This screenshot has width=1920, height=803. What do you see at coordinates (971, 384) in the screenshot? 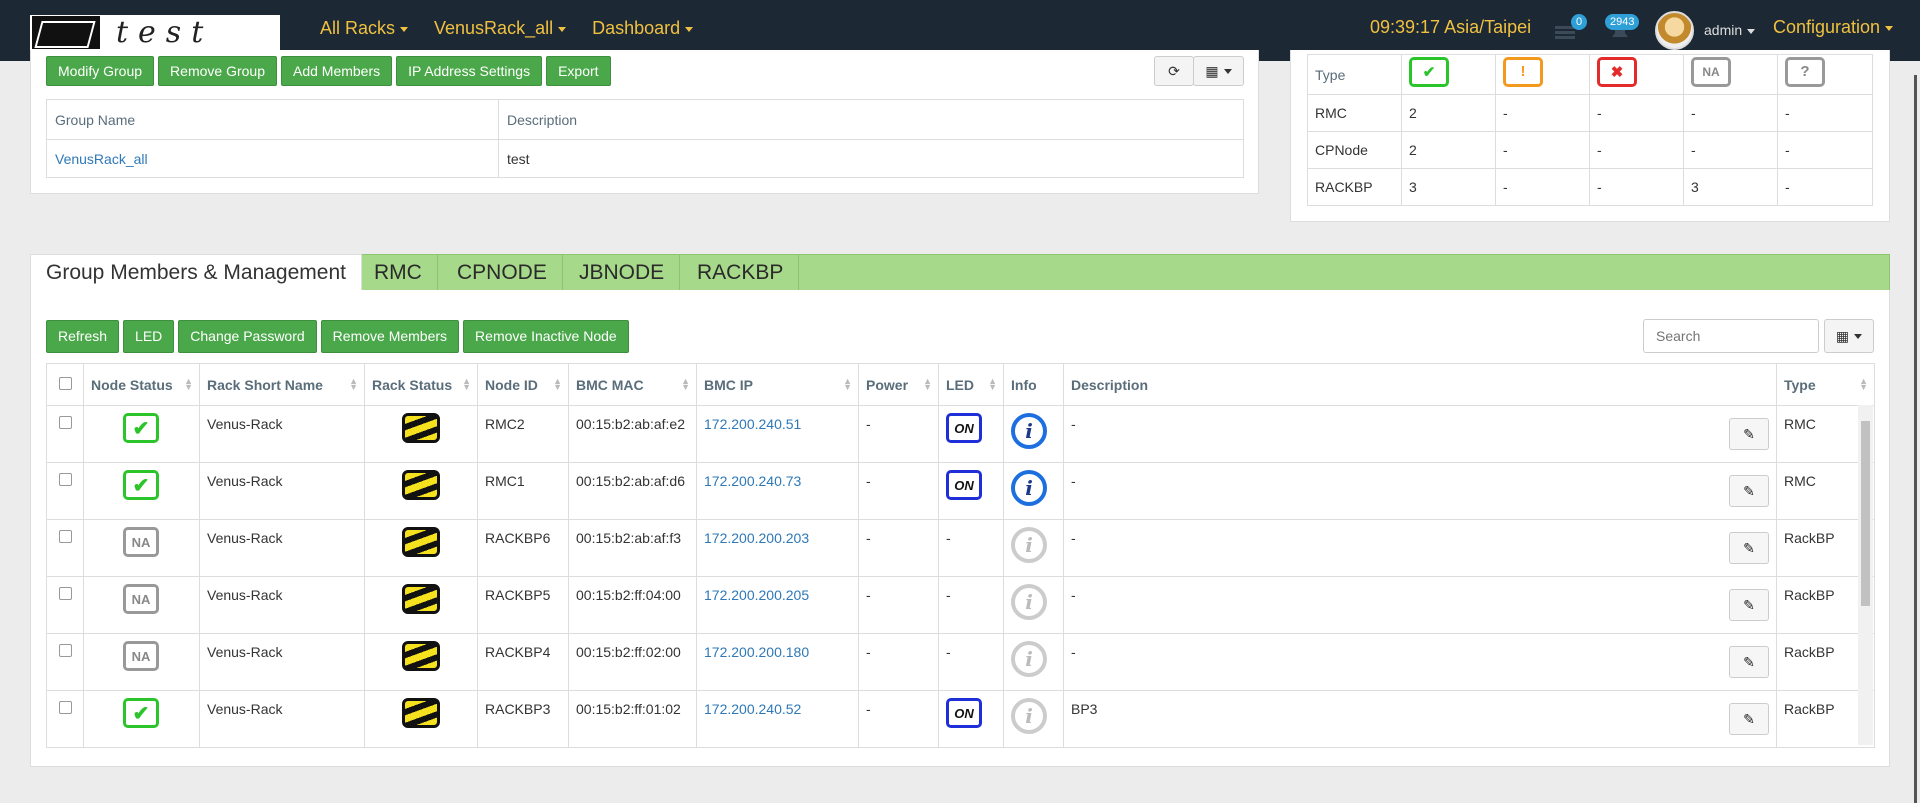
I see `column-header-led: LED ▲ ▼` at bounding box center [971, 384].